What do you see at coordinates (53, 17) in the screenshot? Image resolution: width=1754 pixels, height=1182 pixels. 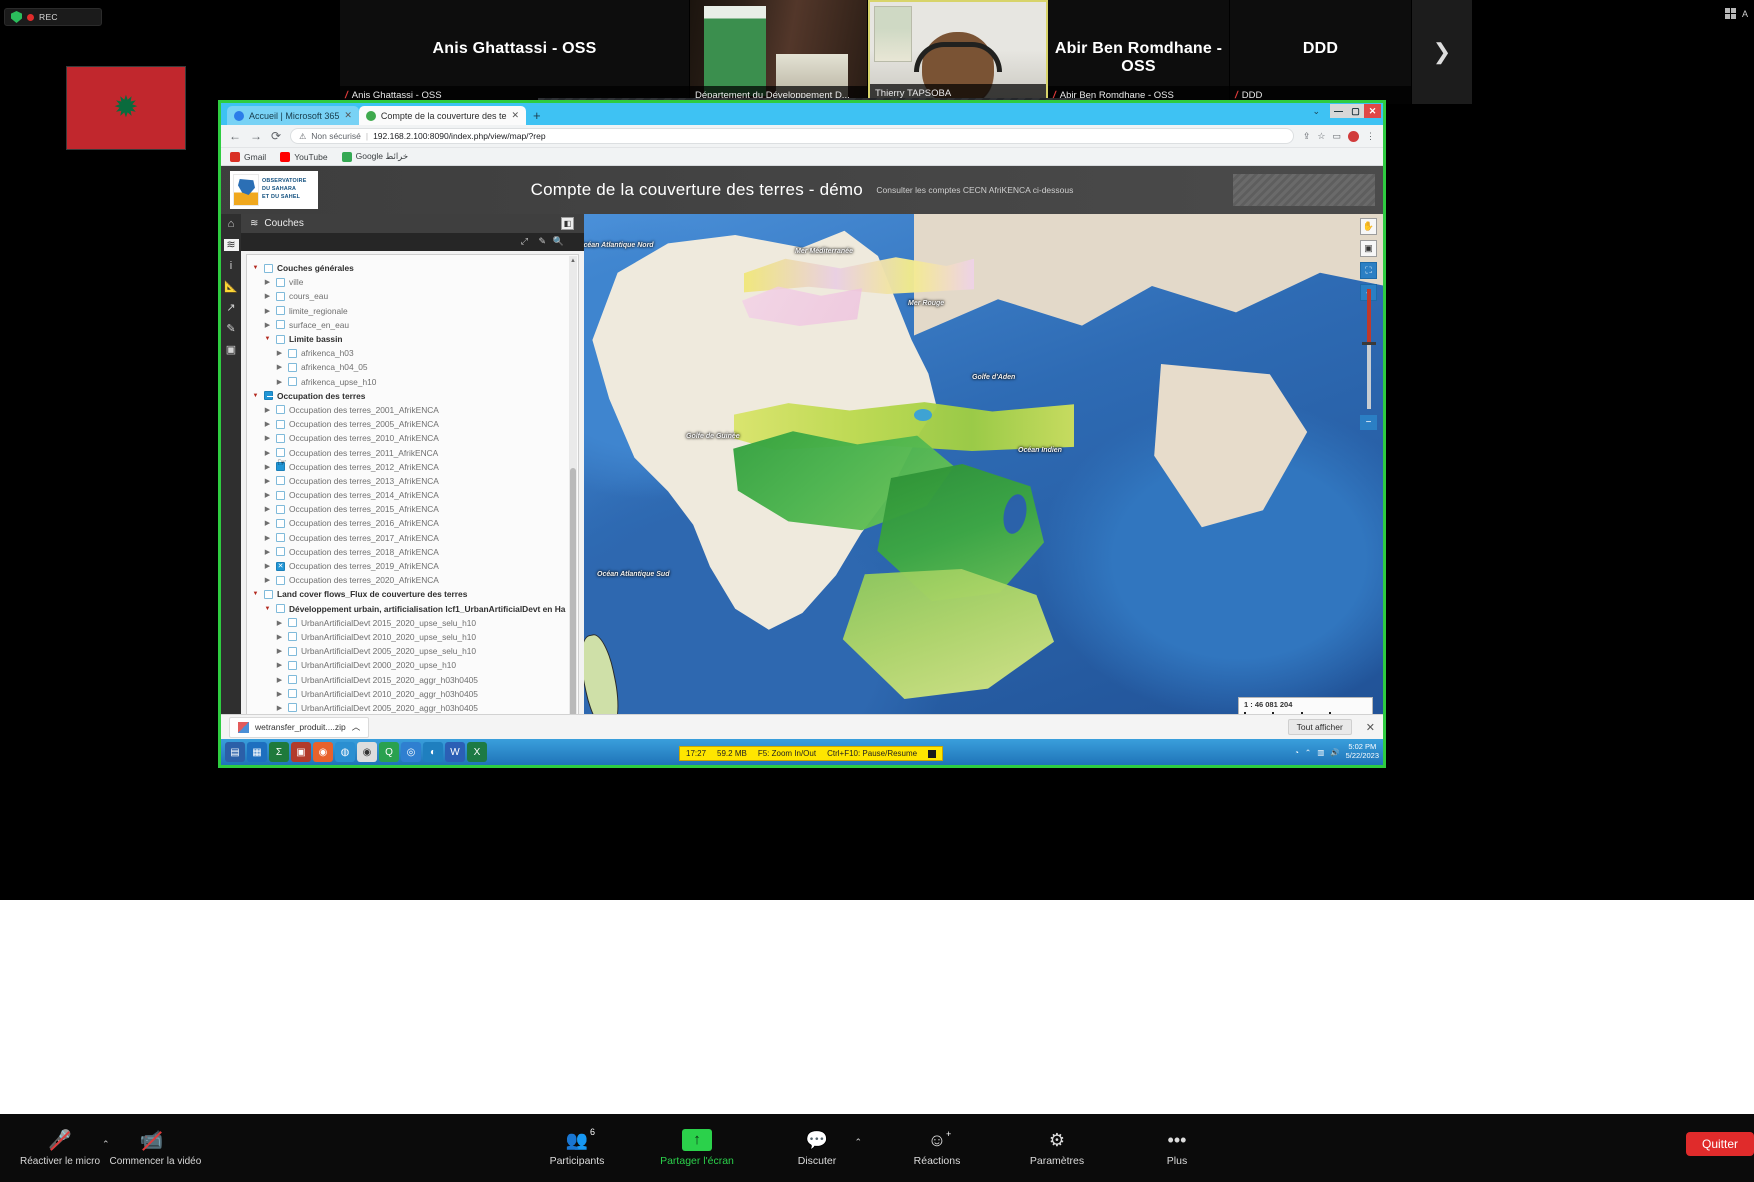 I see `recording-indicator: REC` at bounding box center [53, 17].